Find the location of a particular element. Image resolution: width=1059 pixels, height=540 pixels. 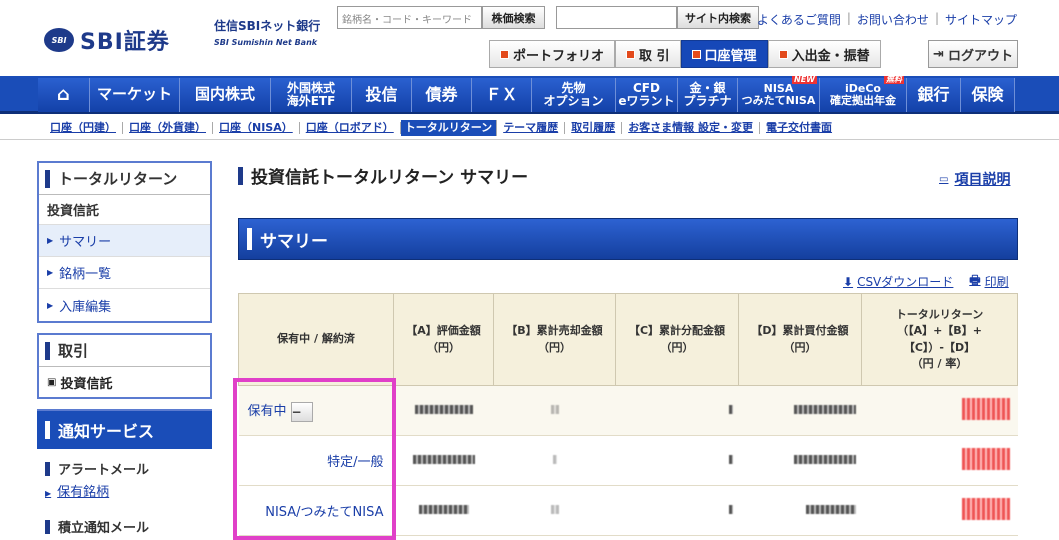

faq-link: よくあるご質問 is located at coordinates (799, 19).